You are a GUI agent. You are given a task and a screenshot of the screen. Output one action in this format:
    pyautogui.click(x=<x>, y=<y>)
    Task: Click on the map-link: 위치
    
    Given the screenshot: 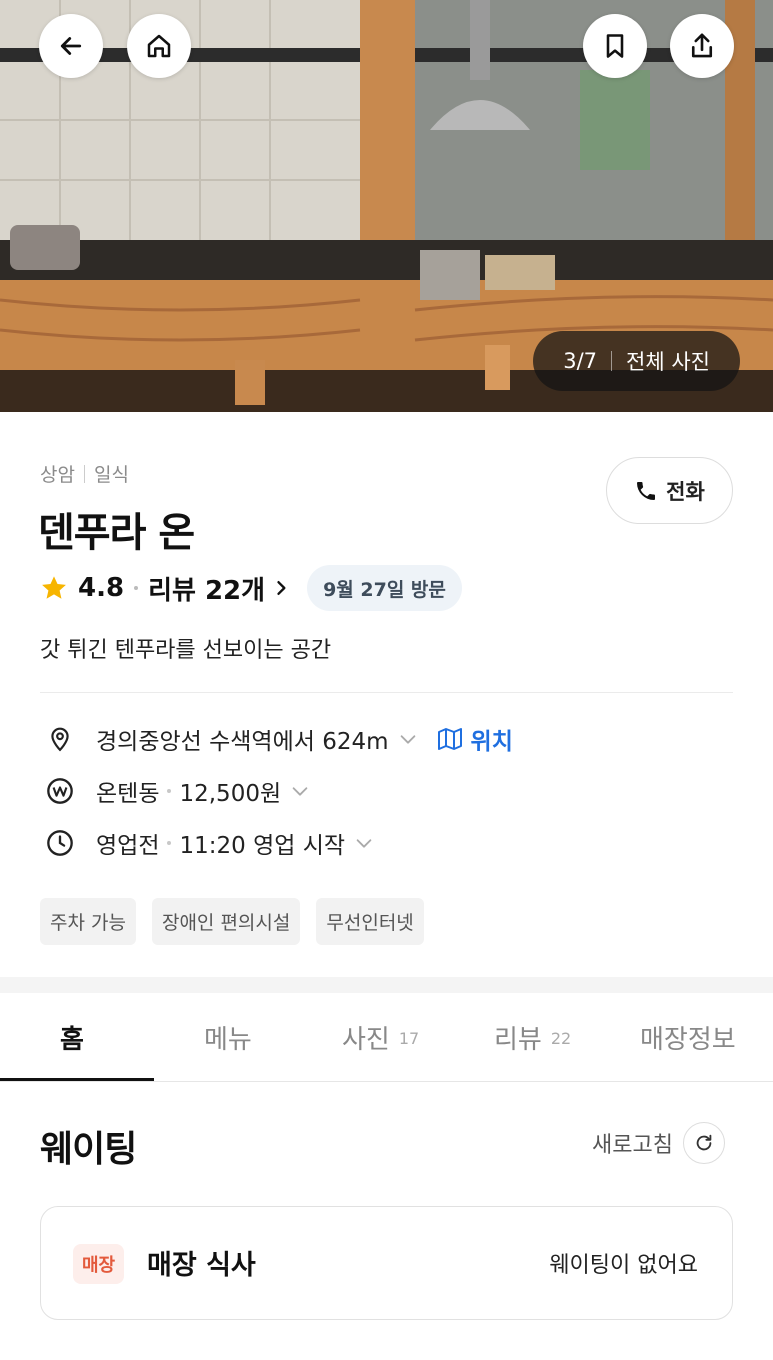 What is the action you would take?
    pyautogui.click(x=475, y=739)
    